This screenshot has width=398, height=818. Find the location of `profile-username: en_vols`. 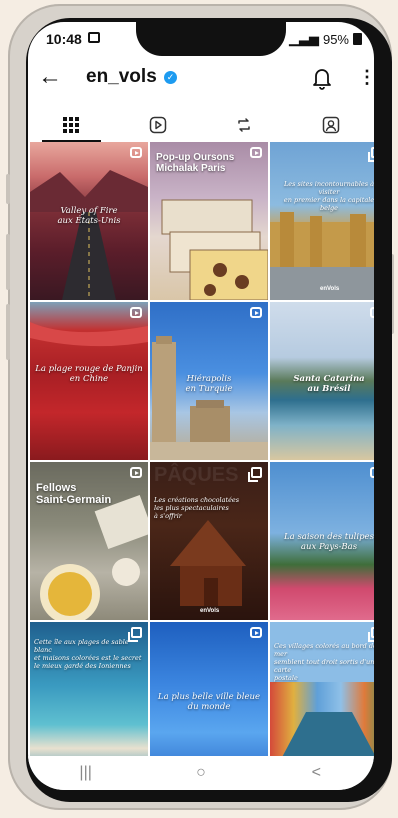

profile-username: en_vols is located at coordinates (121, 76).